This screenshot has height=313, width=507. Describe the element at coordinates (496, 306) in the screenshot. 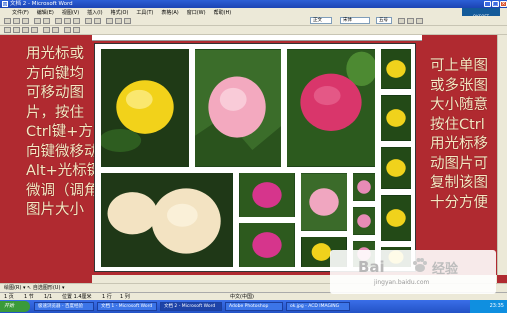

I see `clock: 23:35` at that location.